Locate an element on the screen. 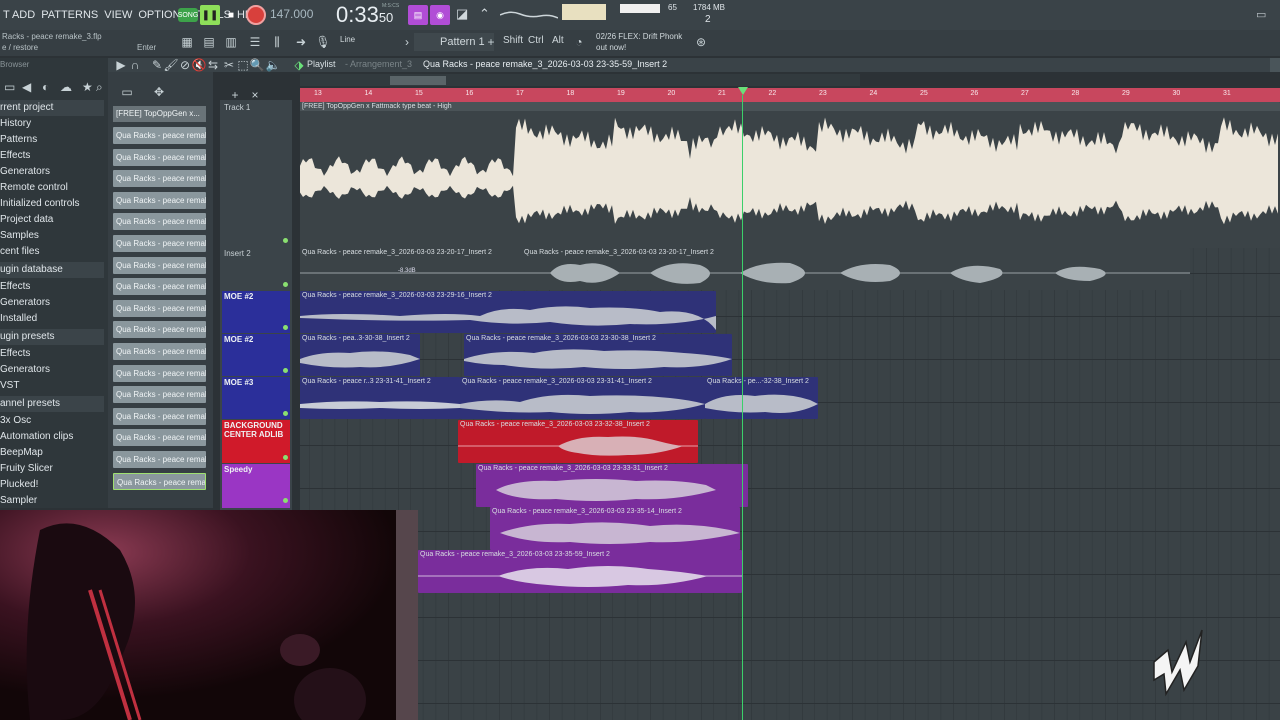 The image size is (1280, 720). playhead-marker is located at coordinates (743, 91).